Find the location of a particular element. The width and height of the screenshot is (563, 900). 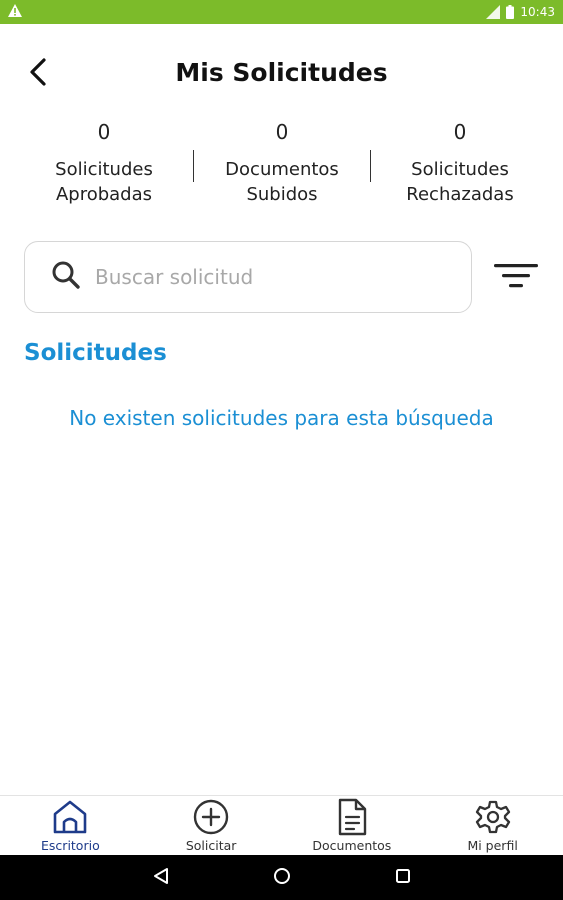

nav-label: Solicitar is located at coordinates (211, 845).